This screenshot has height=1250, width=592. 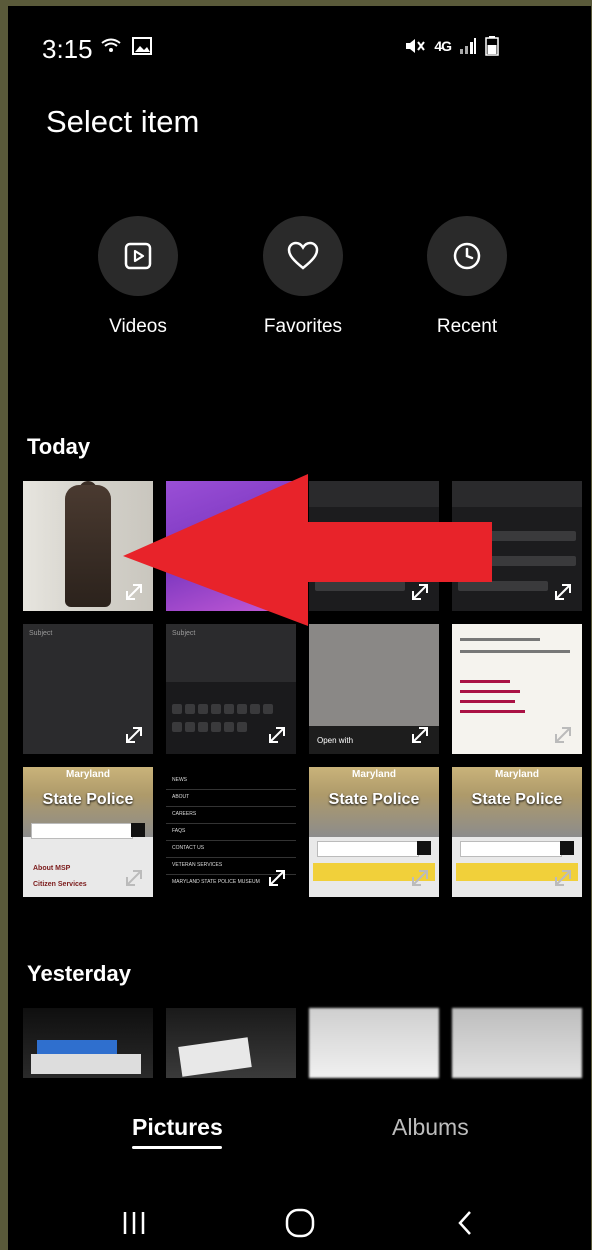 What do you see at coordinates (111, 45) in the screenshot?
I see `wifi-calling-icon` at bounding box center [111, 45].